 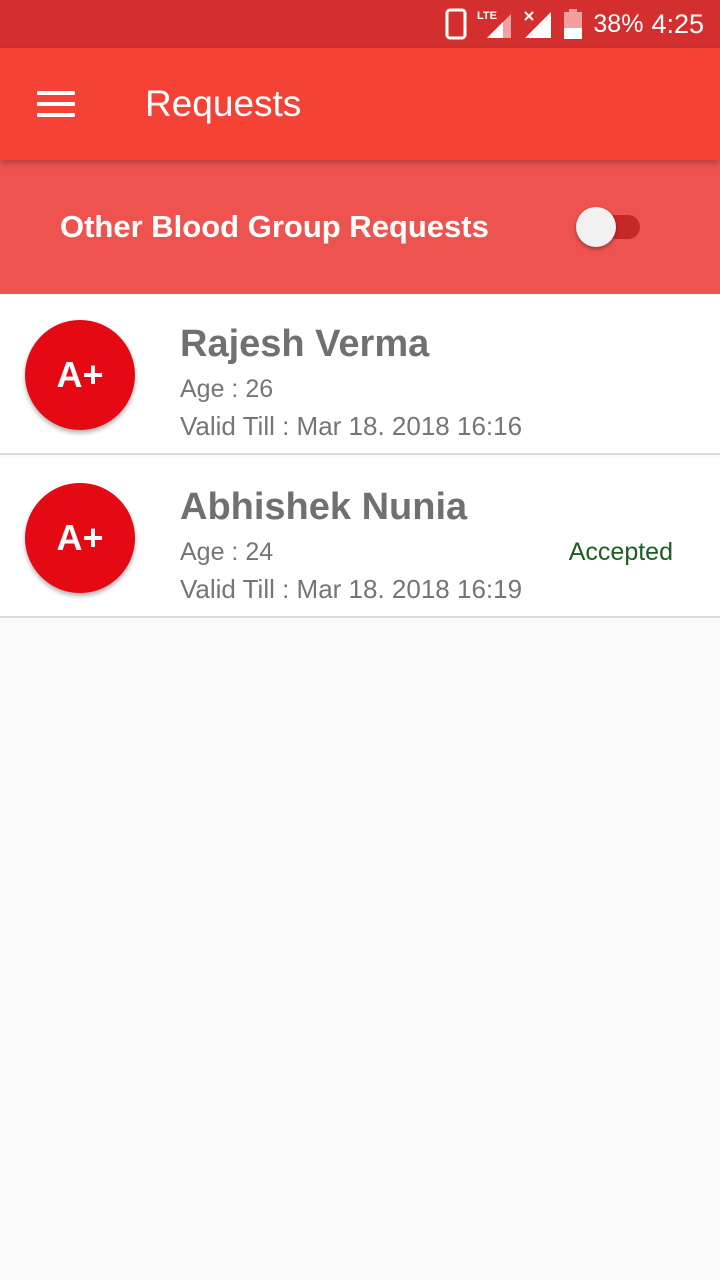 I want to click on valid-till: Valid Till : Mar 18. 2018 16:16, so click(x=351, y=426).